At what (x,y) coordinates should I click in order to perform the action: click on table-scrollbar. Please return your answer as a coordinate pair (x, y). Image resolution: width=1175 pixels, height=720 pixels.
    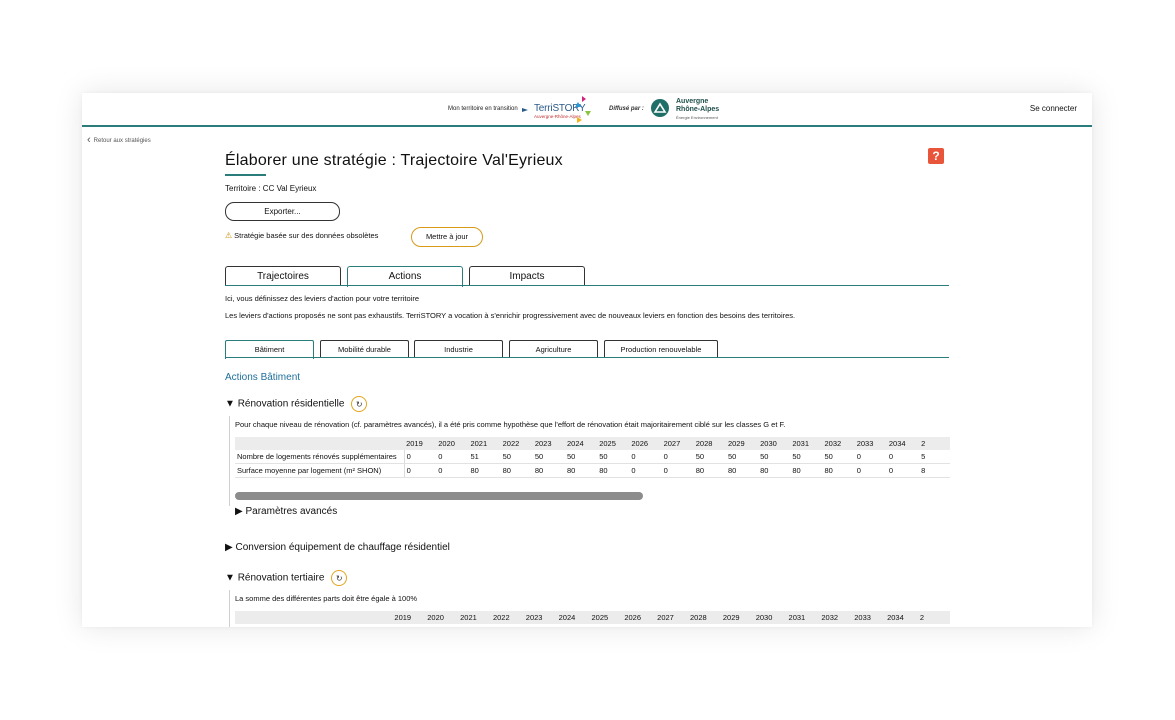
    Looking at the image, I should click on (439, 496).